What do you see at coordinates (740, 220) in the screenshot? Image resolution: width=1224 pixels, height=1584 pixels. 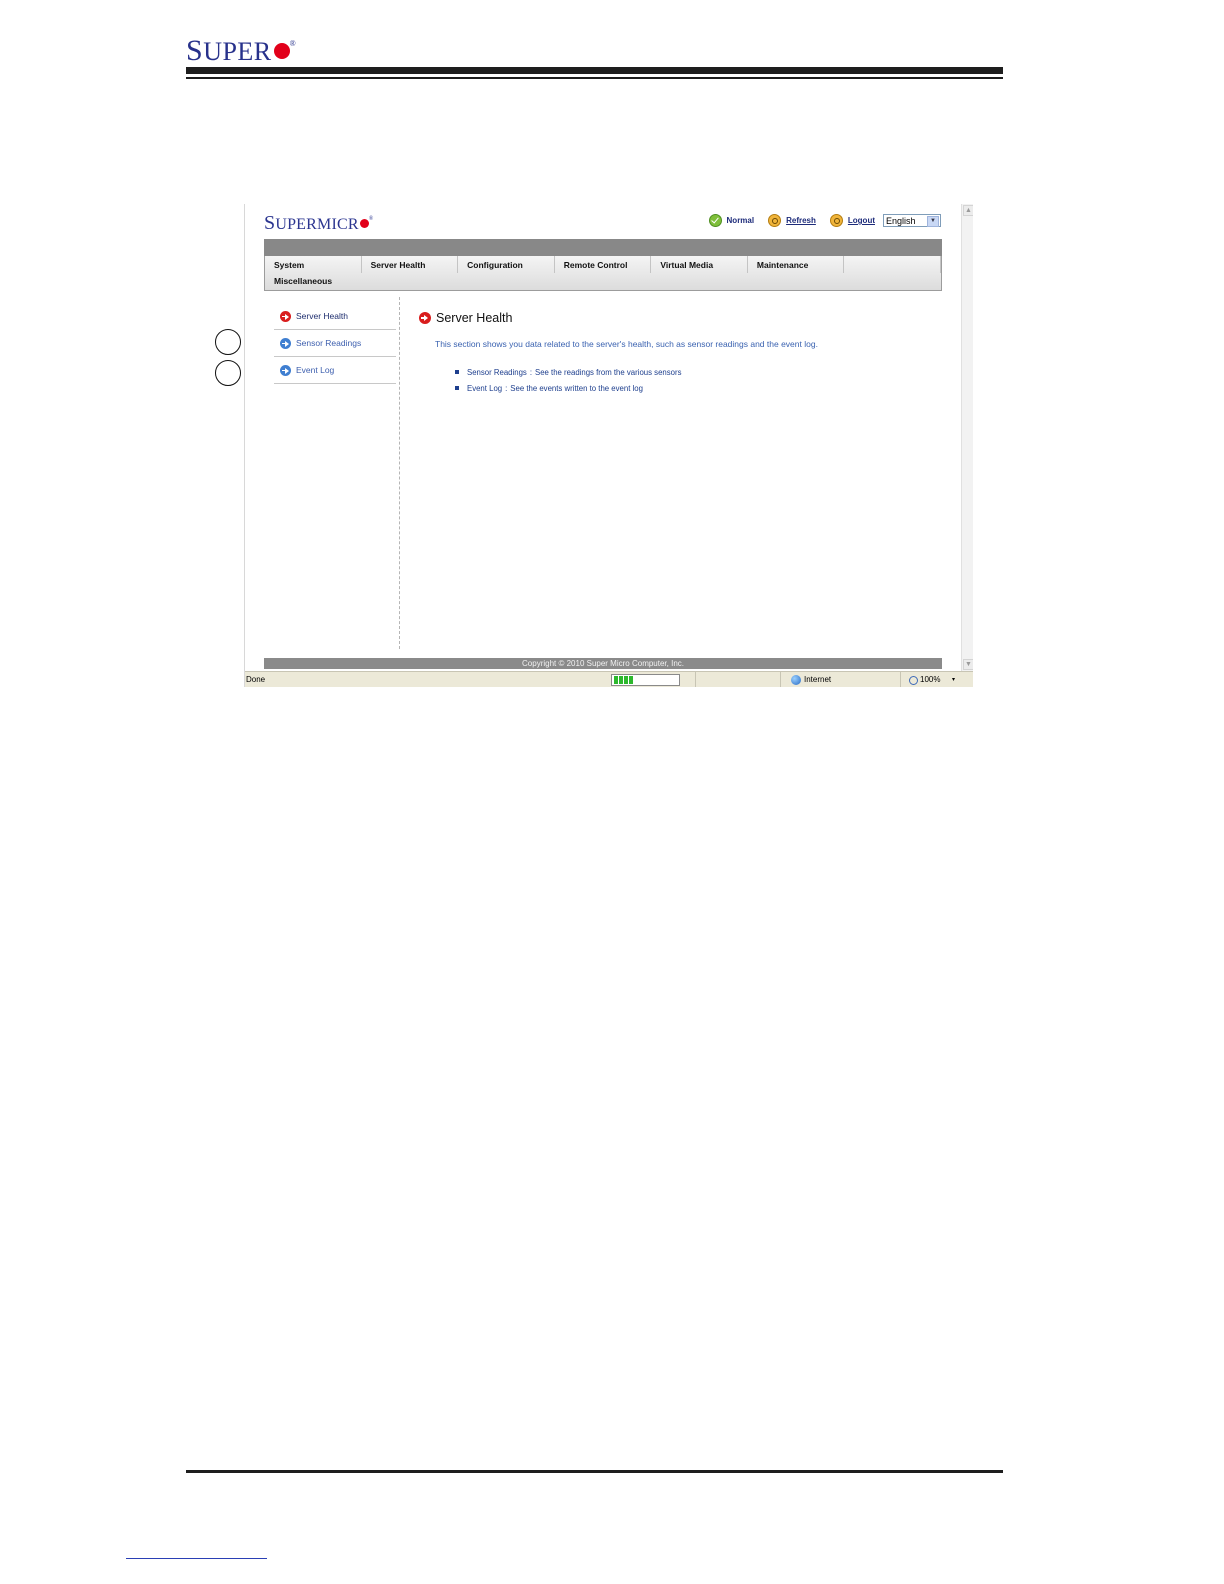 I see `system-status-label: Normal` at bounding box center [740, 220].